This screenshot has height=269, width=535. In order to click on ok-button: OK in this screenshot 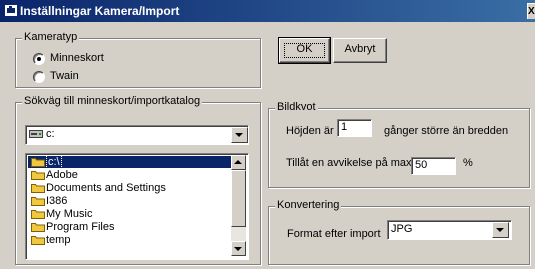, I will do `click(304, 50)`.